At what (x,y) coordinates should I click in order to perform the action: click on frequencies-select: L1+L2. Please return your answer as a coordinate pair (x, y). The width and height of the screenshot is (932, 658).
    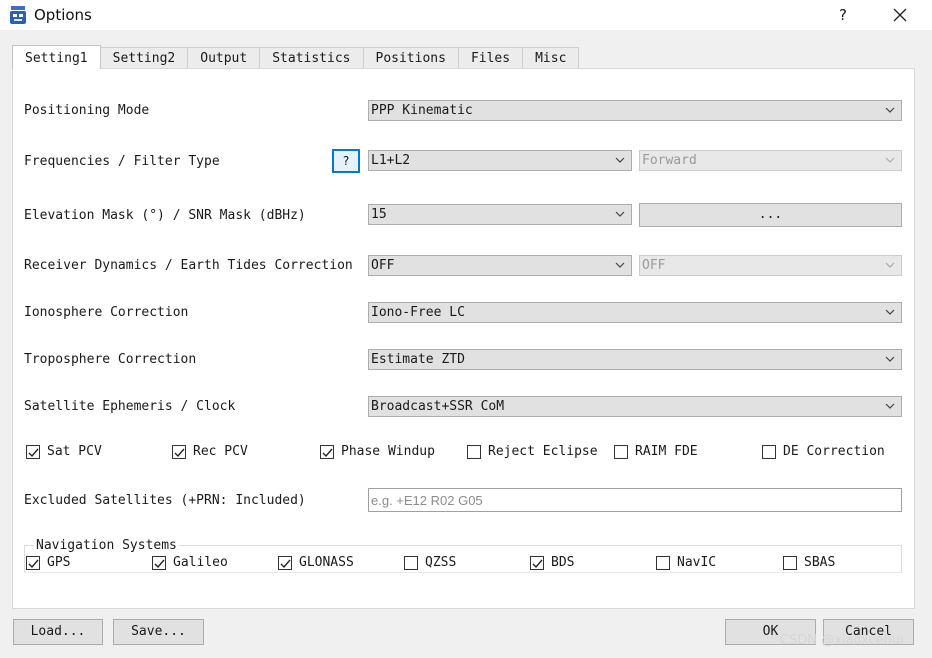
    Looking at the image, I should click on (500, 160).